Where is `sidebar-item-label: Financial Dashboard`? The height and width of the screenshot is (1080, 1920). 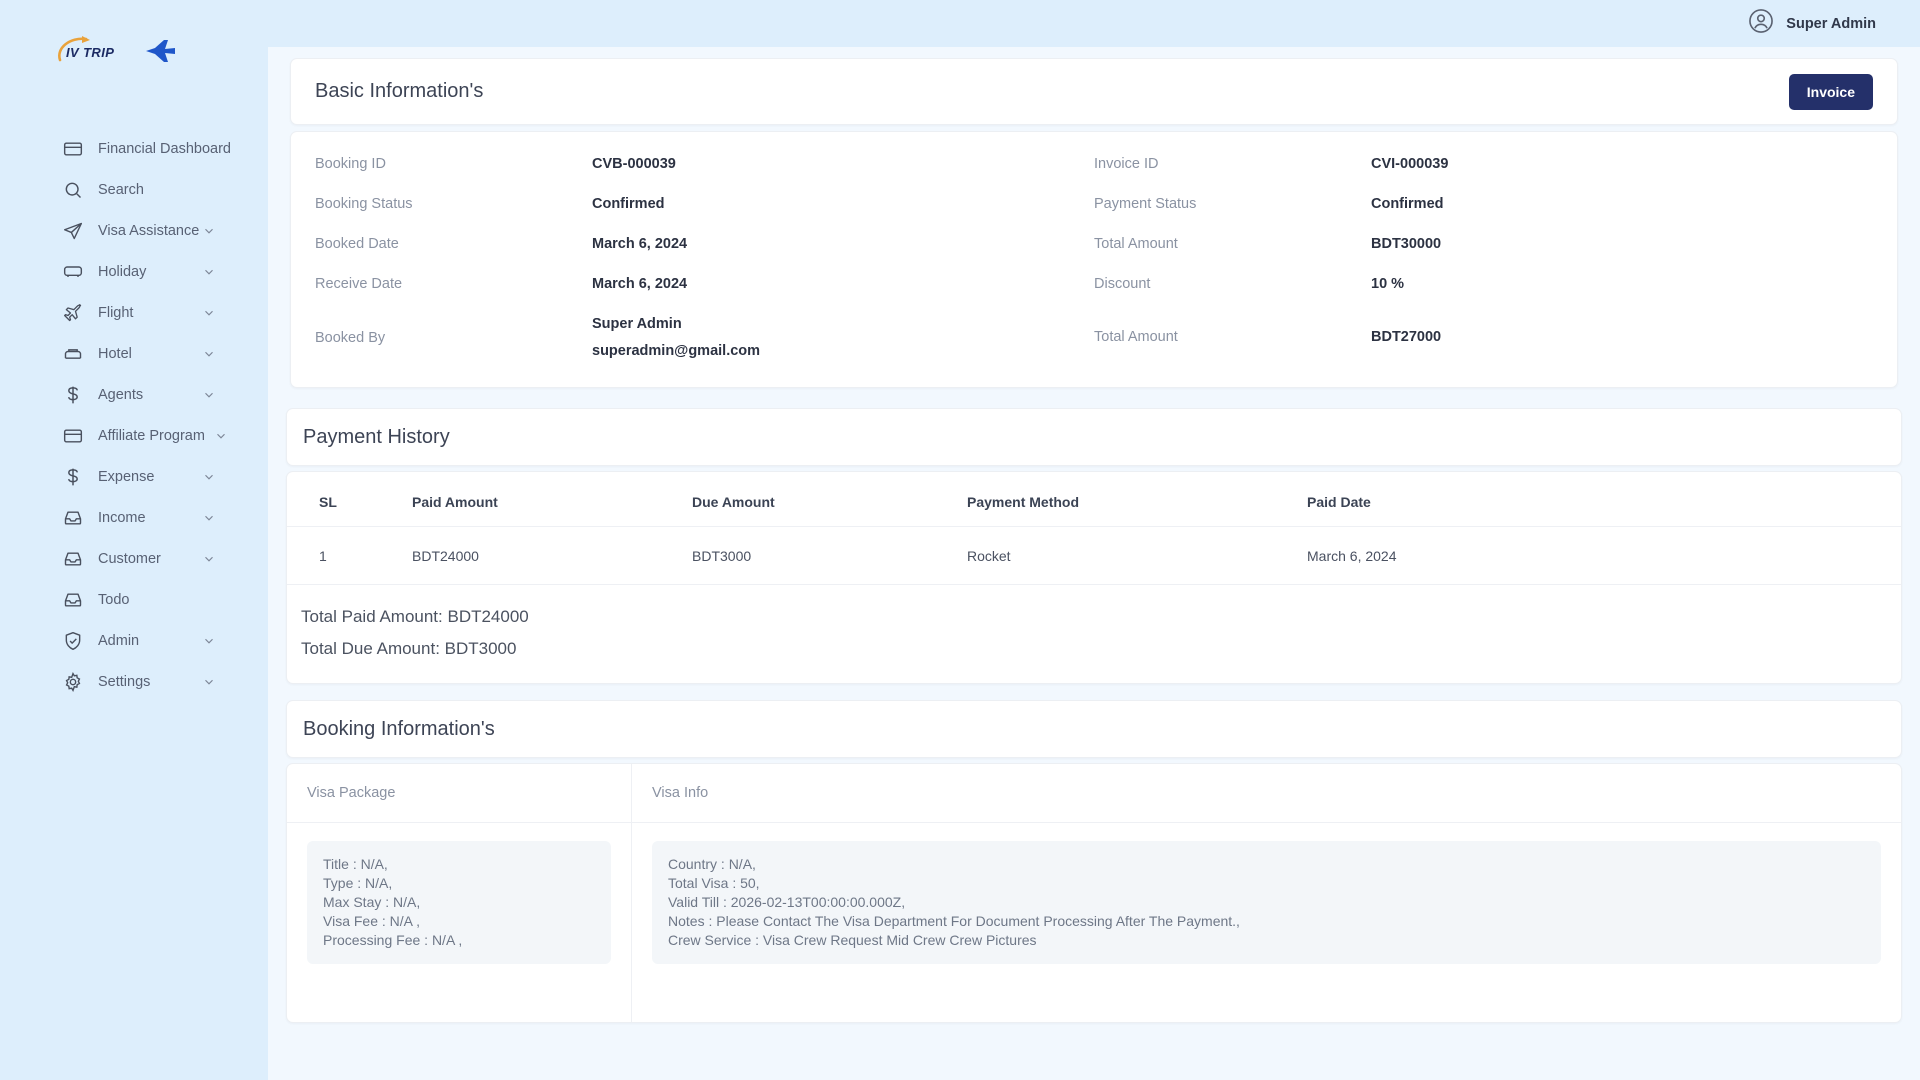 sidebar-item-label: Financial Dashboard is located at coordinates (164, 148).